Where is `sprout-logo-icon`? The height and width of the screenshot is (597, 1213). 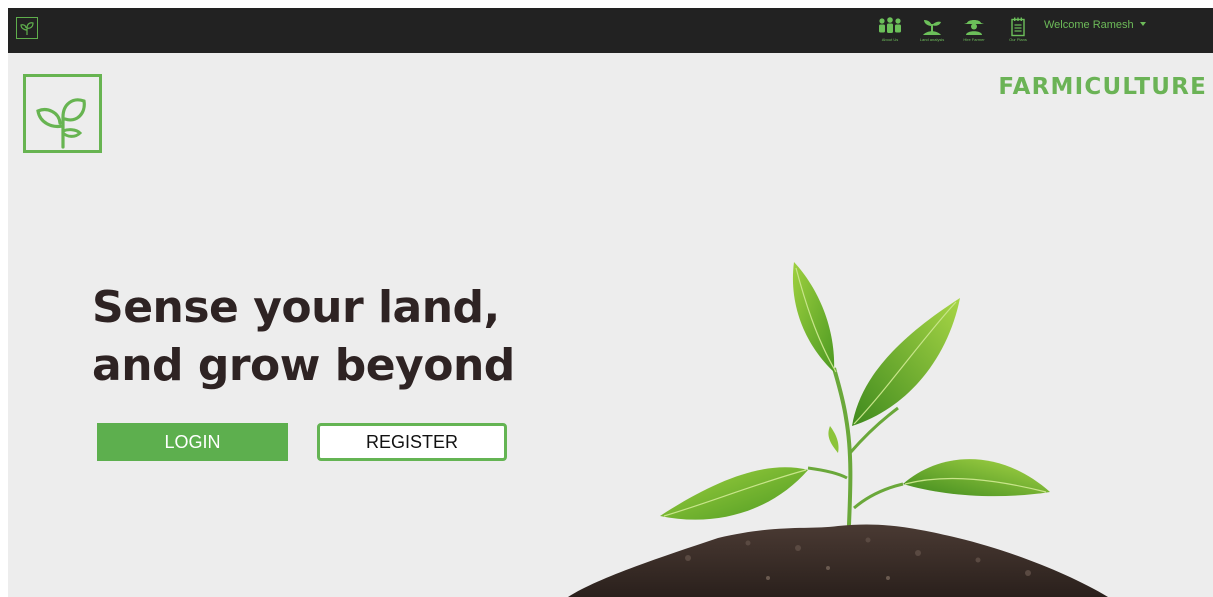
sprout-logo-icon is located at coordinates (62, 113).